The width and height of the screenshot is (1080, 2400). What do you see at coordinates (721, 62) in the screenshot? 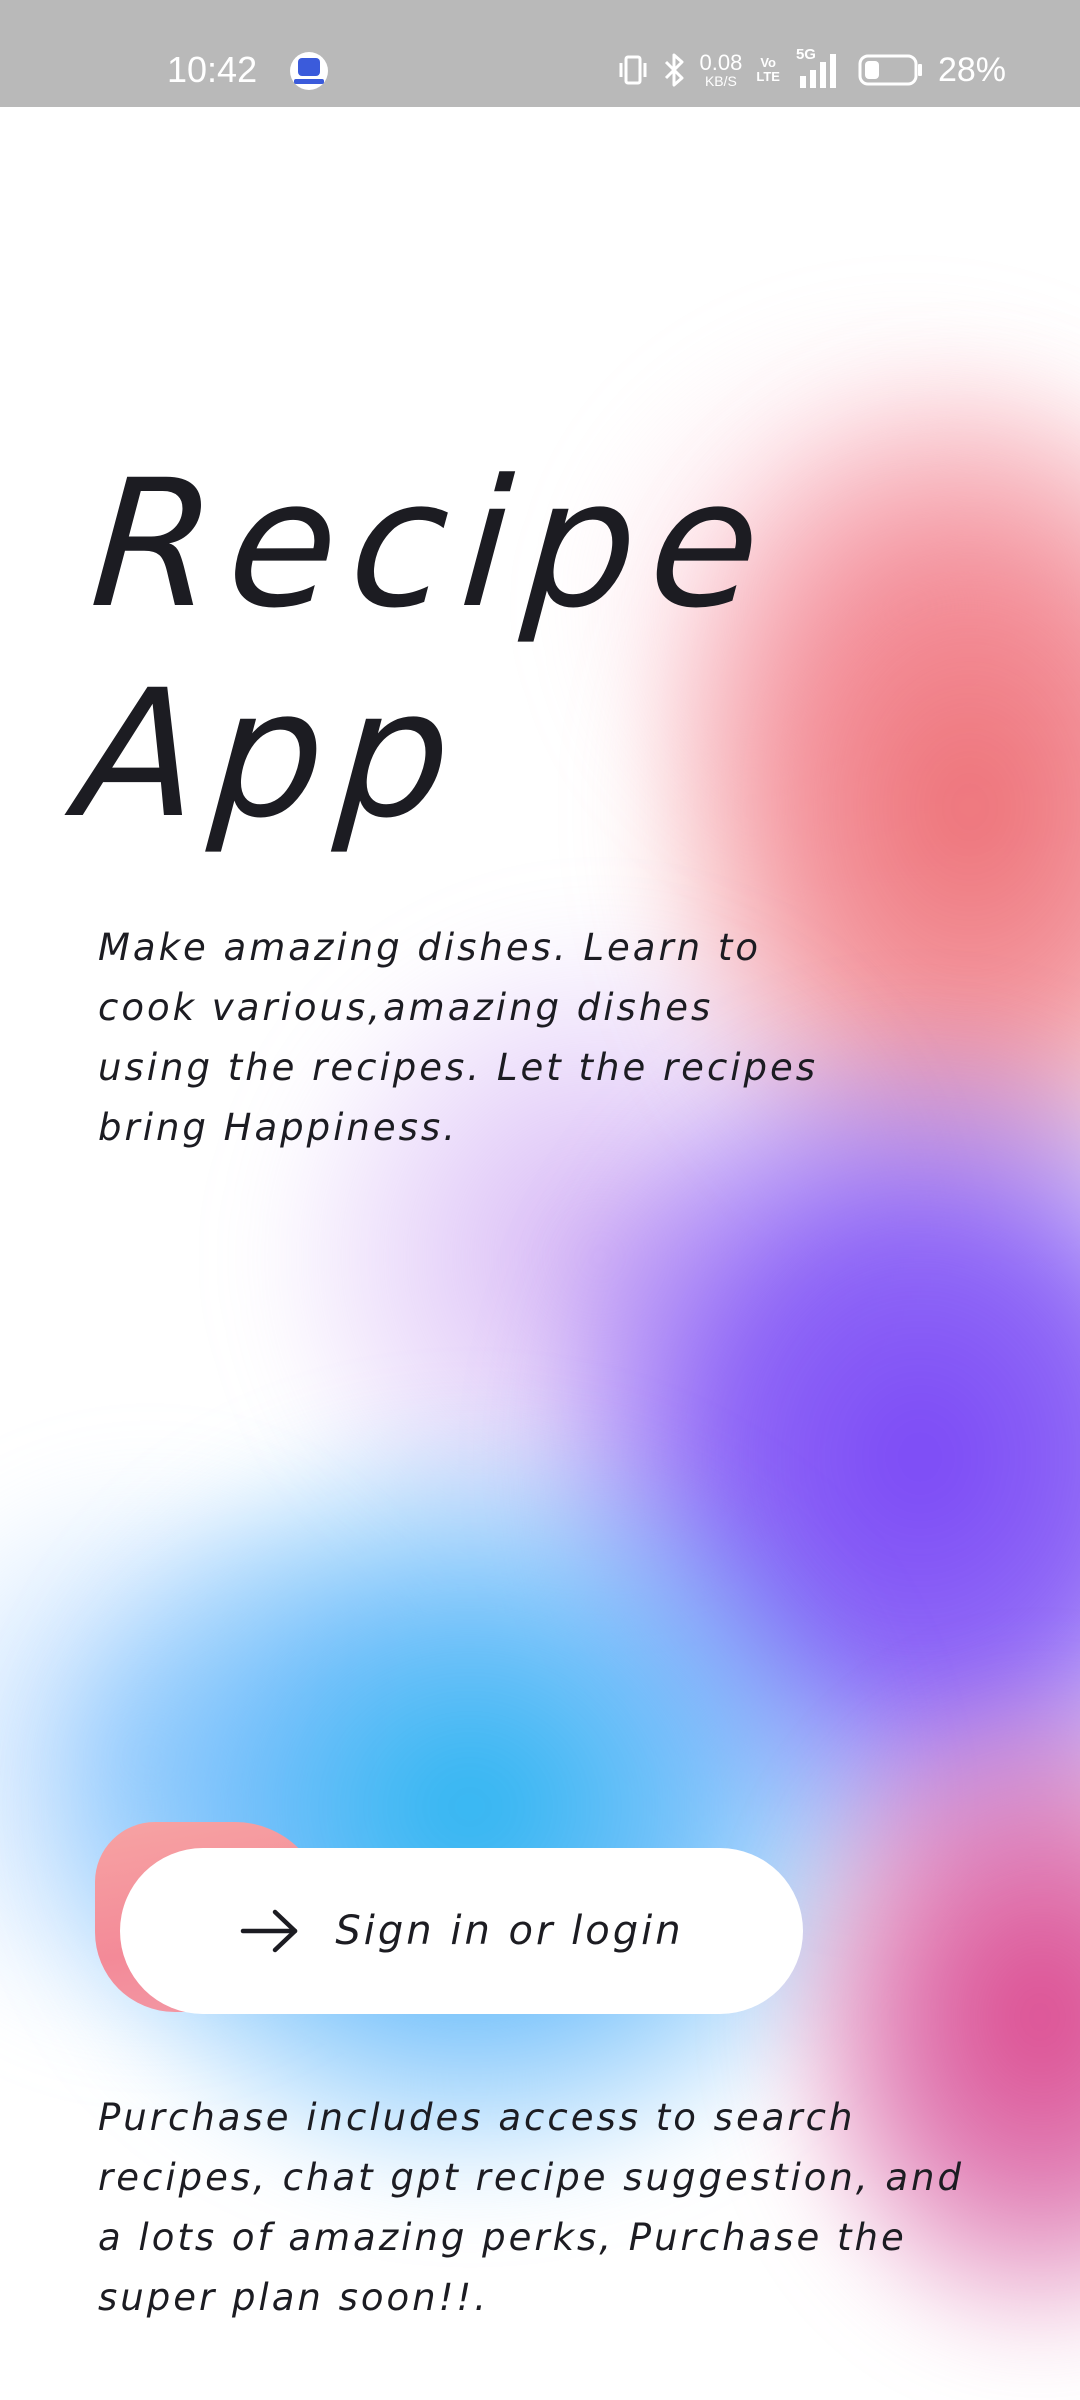
I see `network-speed-value: 0.08` at bounding box center [721, 62].